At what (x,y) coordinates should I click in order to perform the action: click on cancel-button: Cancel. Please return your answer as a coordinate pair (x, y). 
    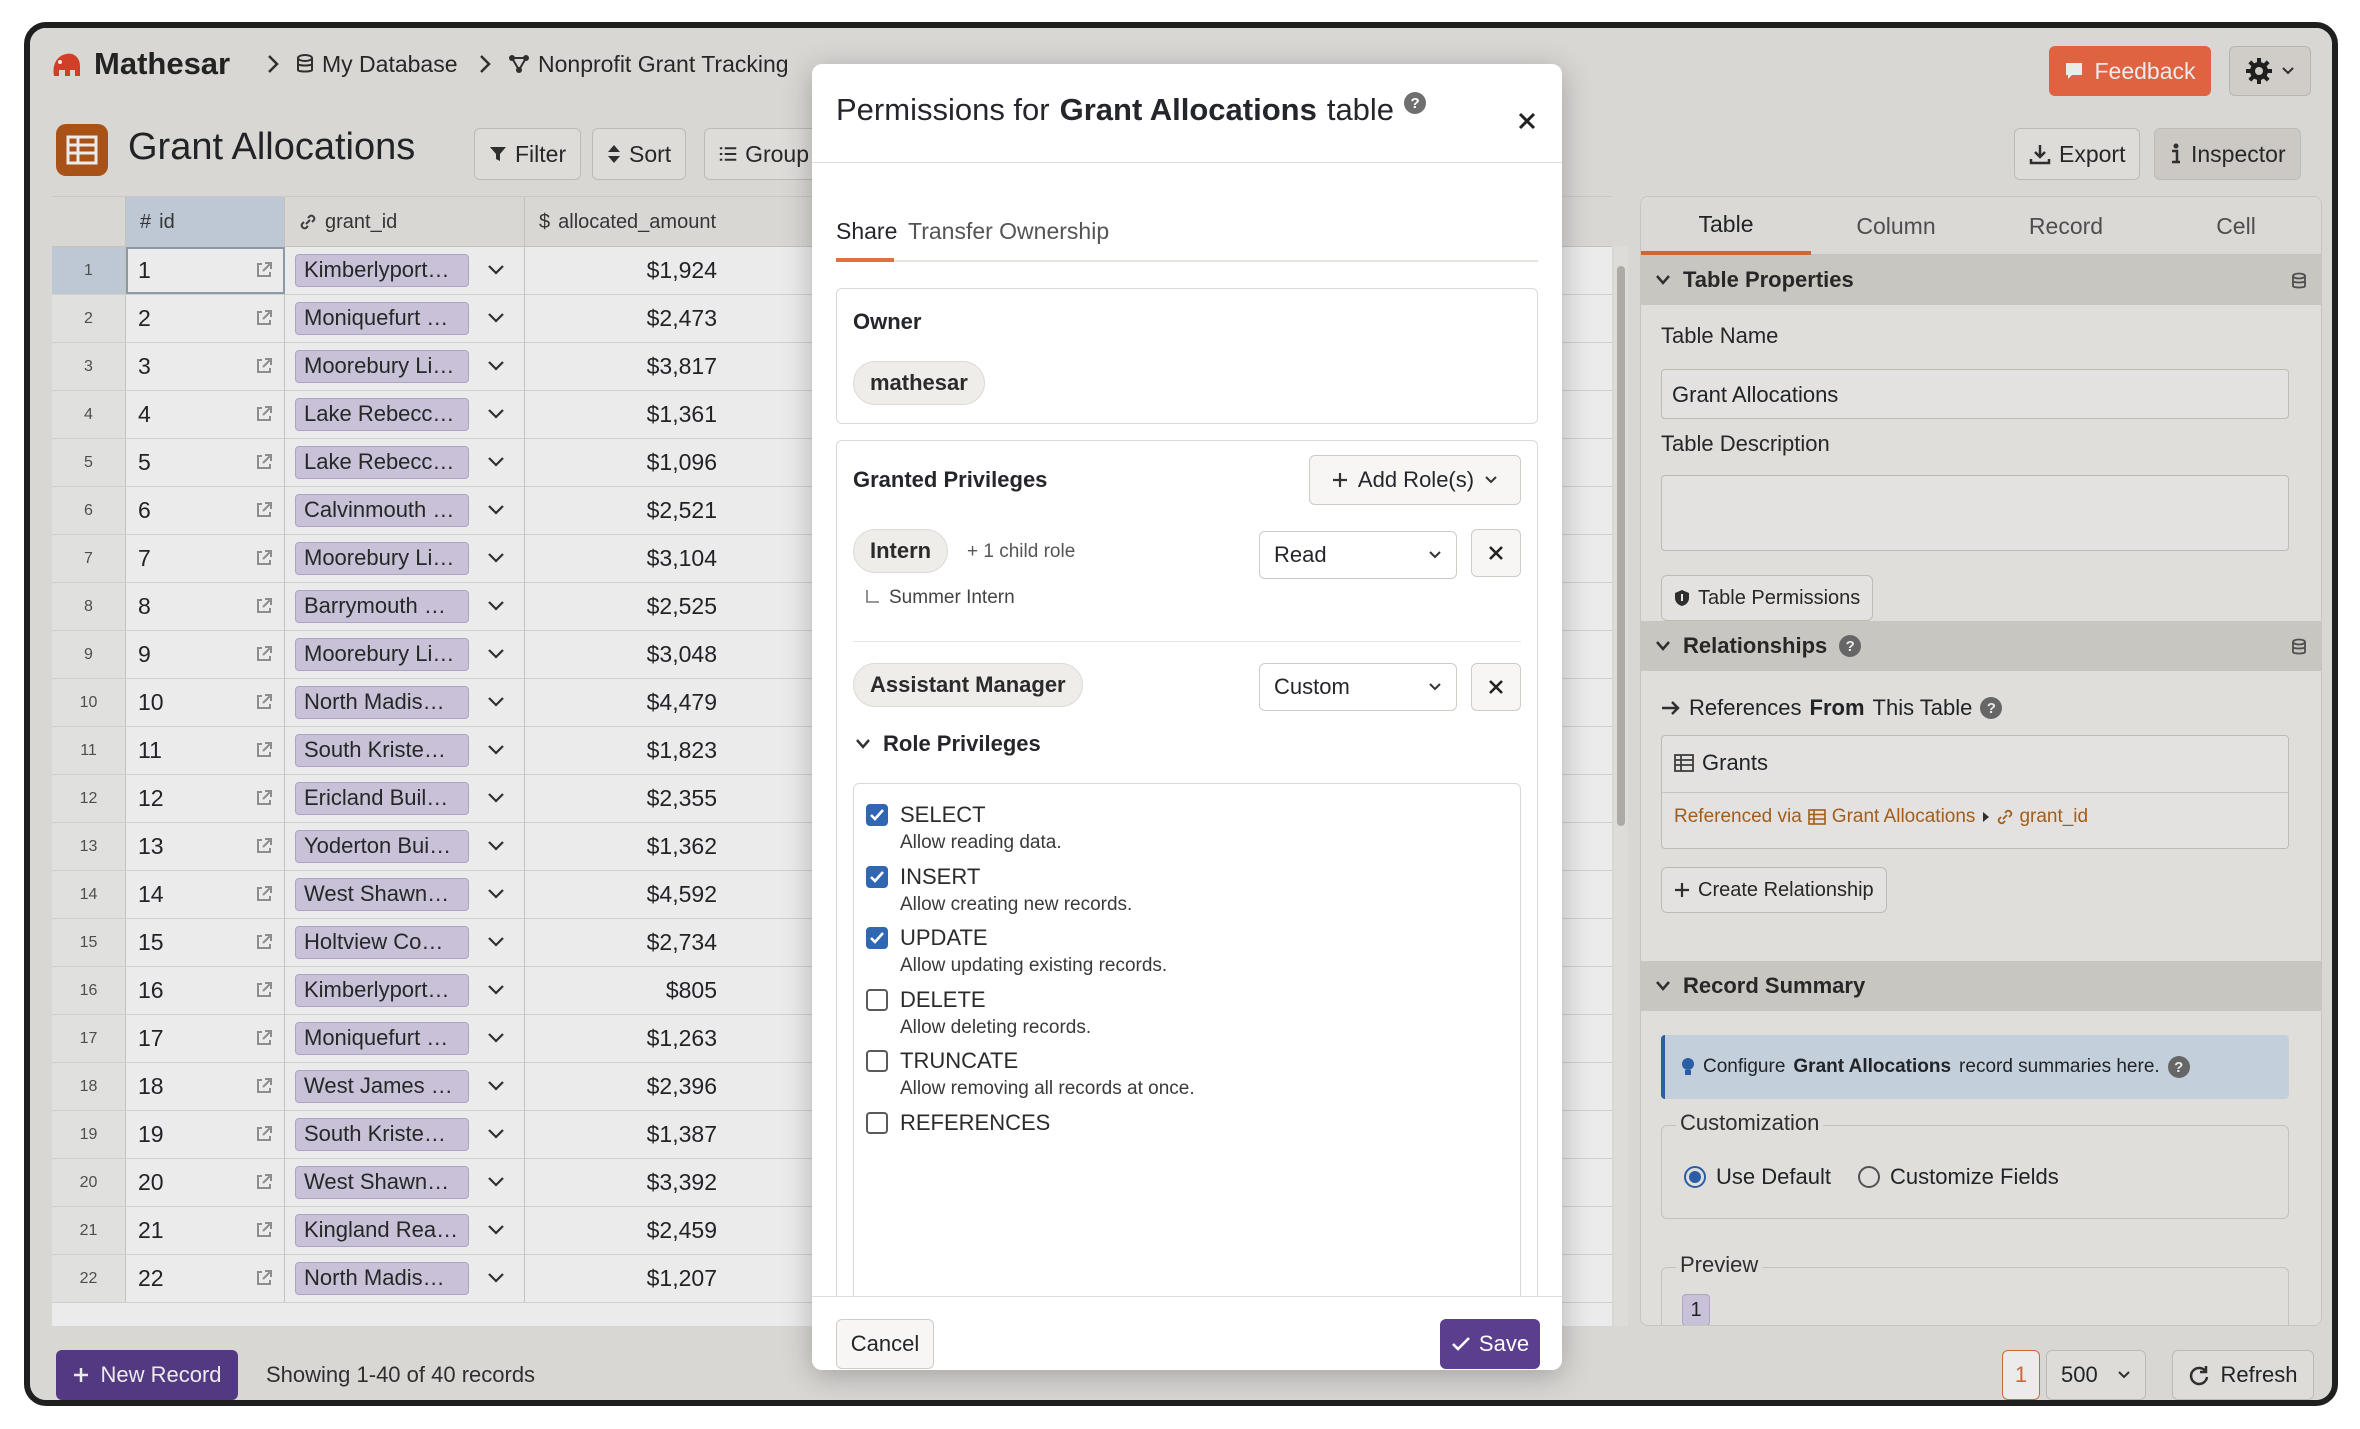
    Looking at the image, I should click on (885, 1344).